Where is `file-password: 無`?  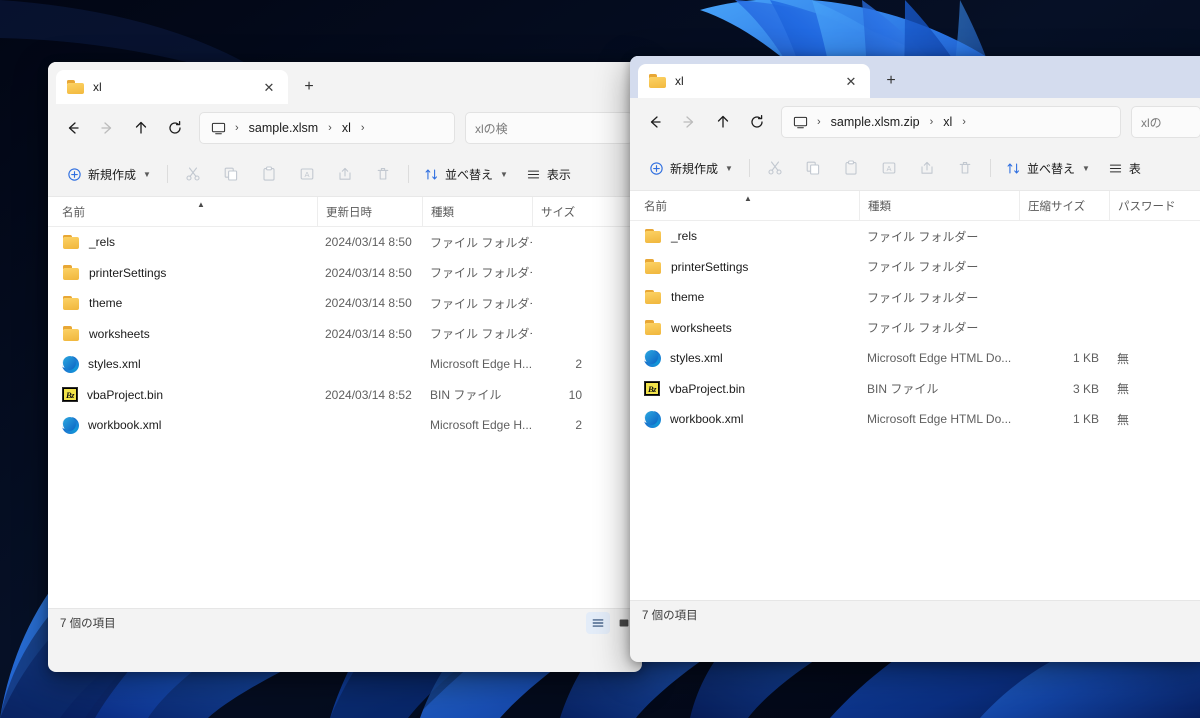
file-password: 無 is located at coordinates (1123, 419).